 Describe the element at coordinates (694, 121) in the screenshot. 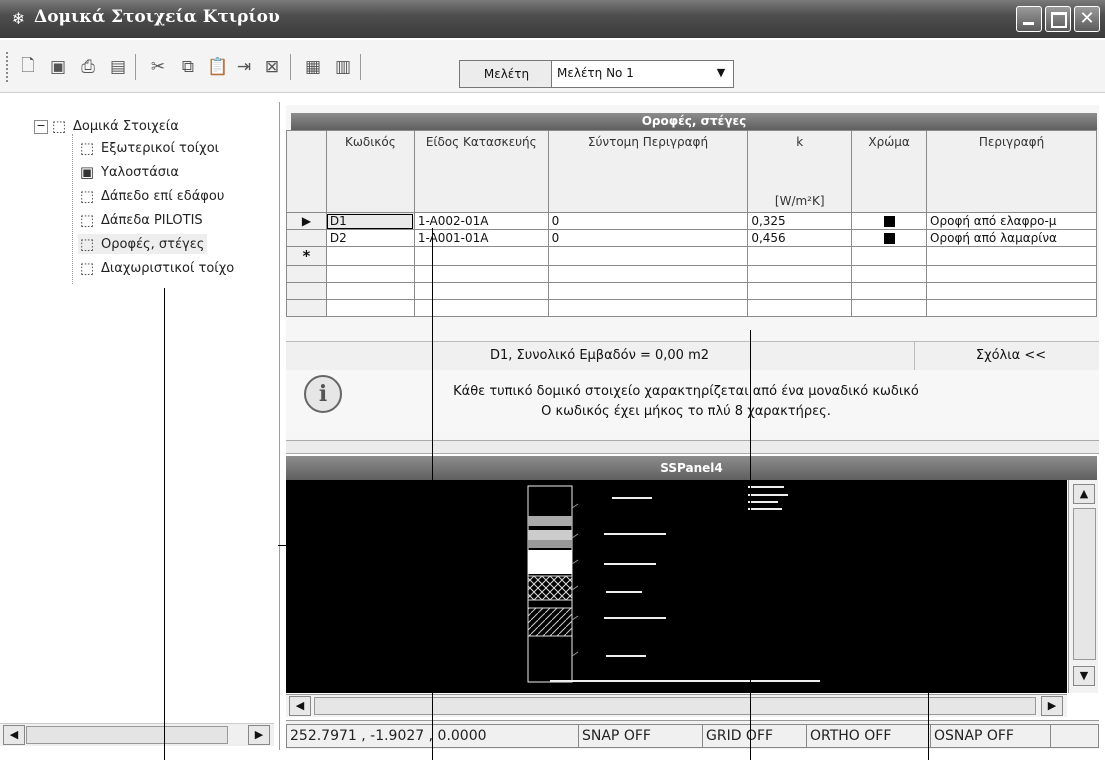

I see `grid-title: Οροφές, στέγες` at that location.